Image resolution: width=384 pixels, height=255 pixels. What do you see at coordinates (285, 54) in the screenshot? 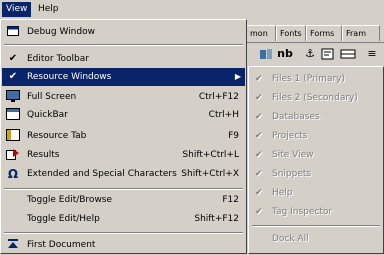
I see `nobreak-icon: nb` at bounding box center [285, 54].